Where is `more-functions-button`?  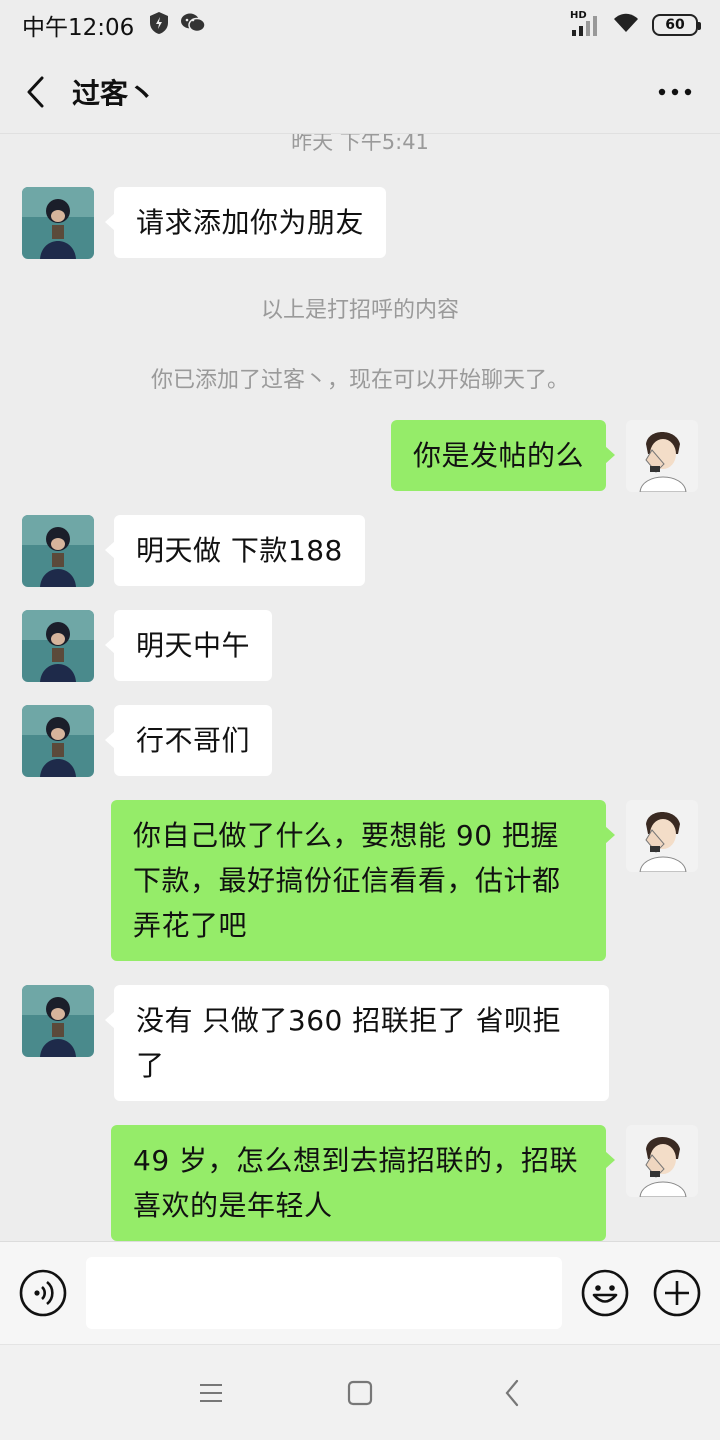 more-functions-button is located at coordinates (677, 1293).